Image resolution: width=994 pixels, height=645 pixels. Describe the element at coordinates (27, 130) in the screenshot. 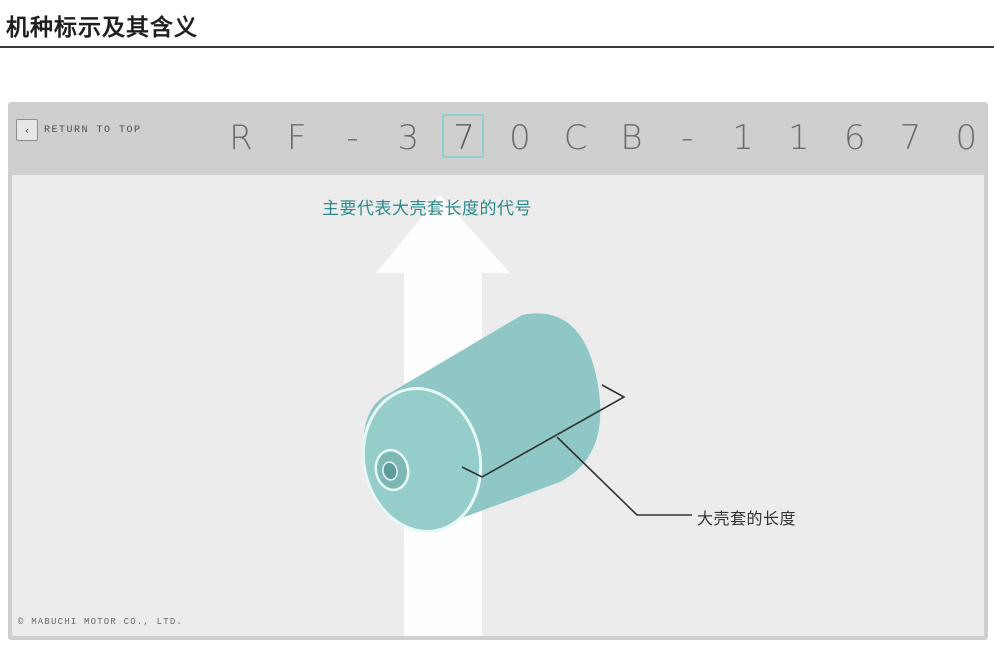

I see `chevron-left-icon: ‹` at that location.